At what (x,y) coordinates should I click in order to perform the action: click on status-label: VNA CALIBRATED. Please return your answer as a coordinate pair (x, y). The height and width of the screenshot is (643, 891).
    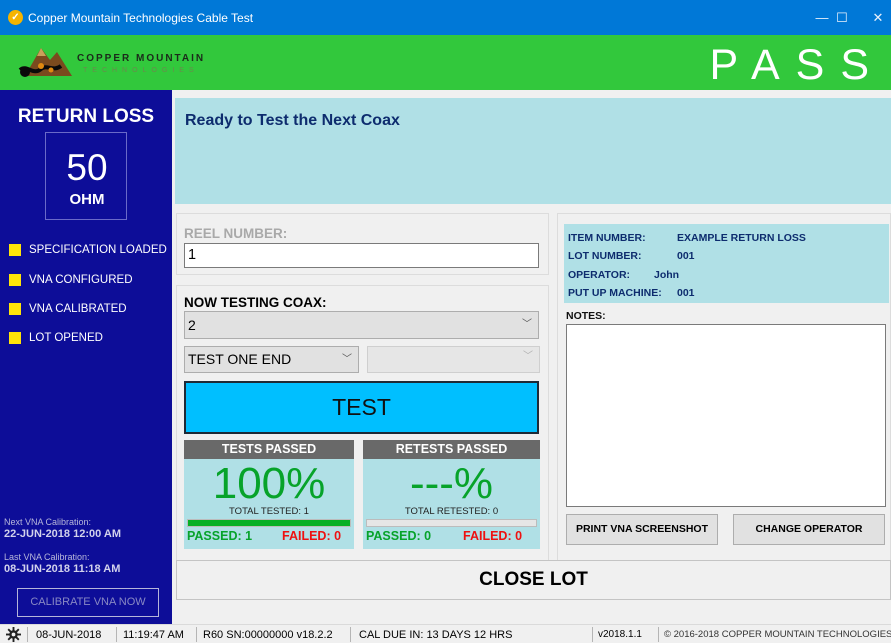
    Looking at the image, I should click on (78, 309).